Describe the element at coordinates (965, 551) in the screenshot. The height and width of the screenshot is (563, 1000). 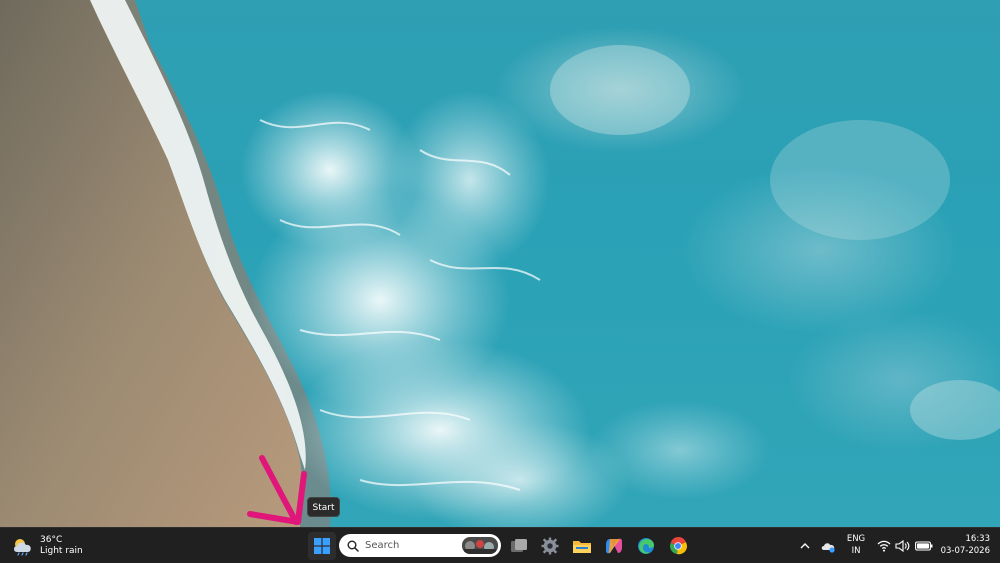
I see `clock-date: 03-07-2026` at that location.